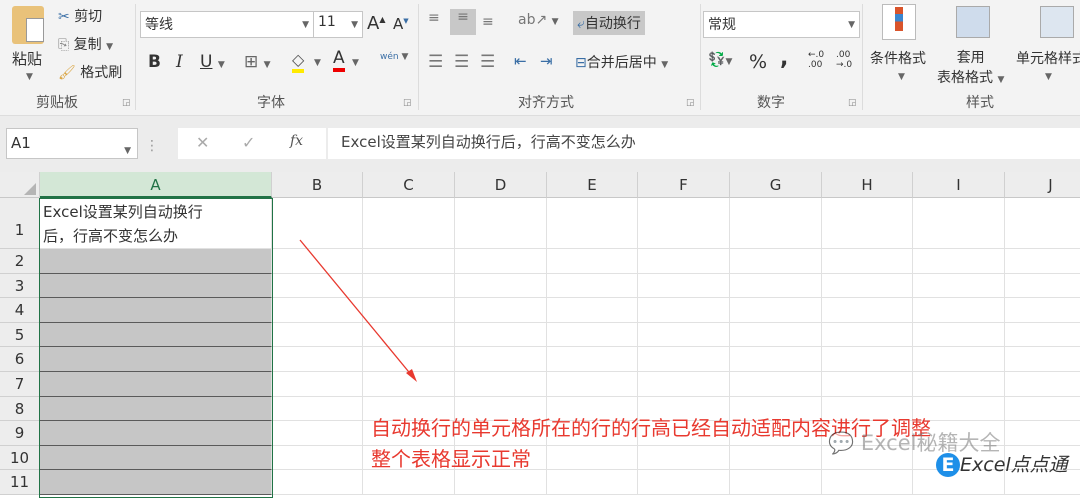 This screenshot has width=1080, height=498. I want to click on brand-watermark: E Excel点点通, so click(1002, 463).